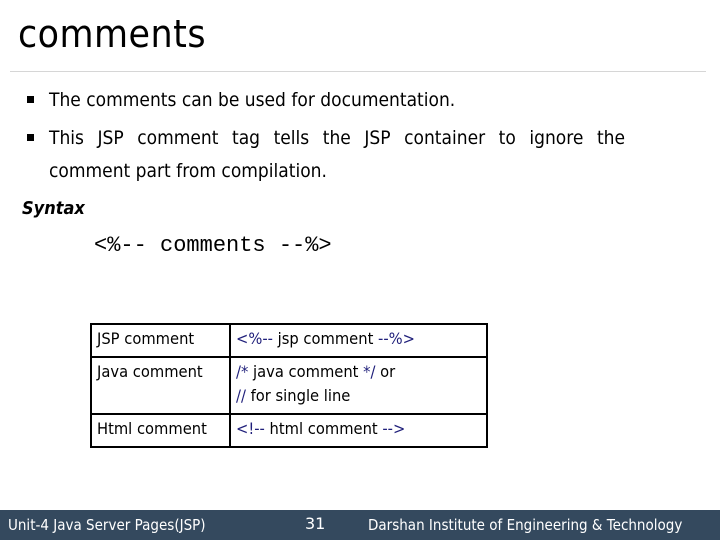 The height and width of the screenshot is (540, 720). I want to click on comment-text: for single line, so click(298, 395).